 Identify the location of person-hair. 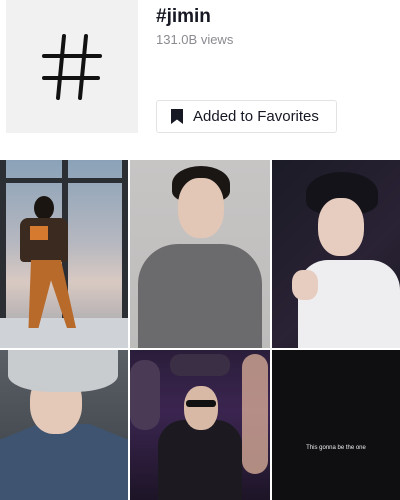
(63, 371).